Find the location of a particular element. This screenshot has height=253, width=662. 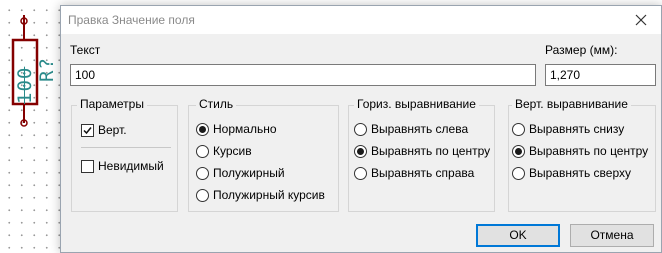

text-label: Текст is located at coordinates (85, 50).